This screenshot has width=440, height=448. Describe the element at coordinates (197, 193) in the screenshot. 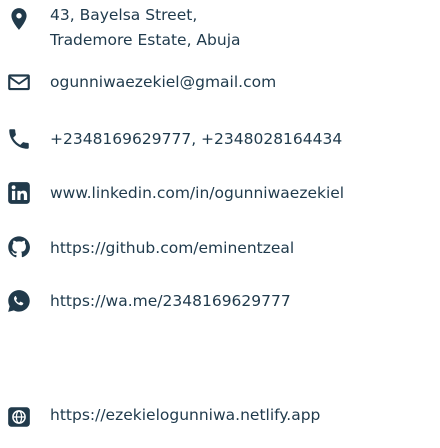

I see `linkedin-text: www.linkedin.com/in/ogunniwaezekiel` at that location.